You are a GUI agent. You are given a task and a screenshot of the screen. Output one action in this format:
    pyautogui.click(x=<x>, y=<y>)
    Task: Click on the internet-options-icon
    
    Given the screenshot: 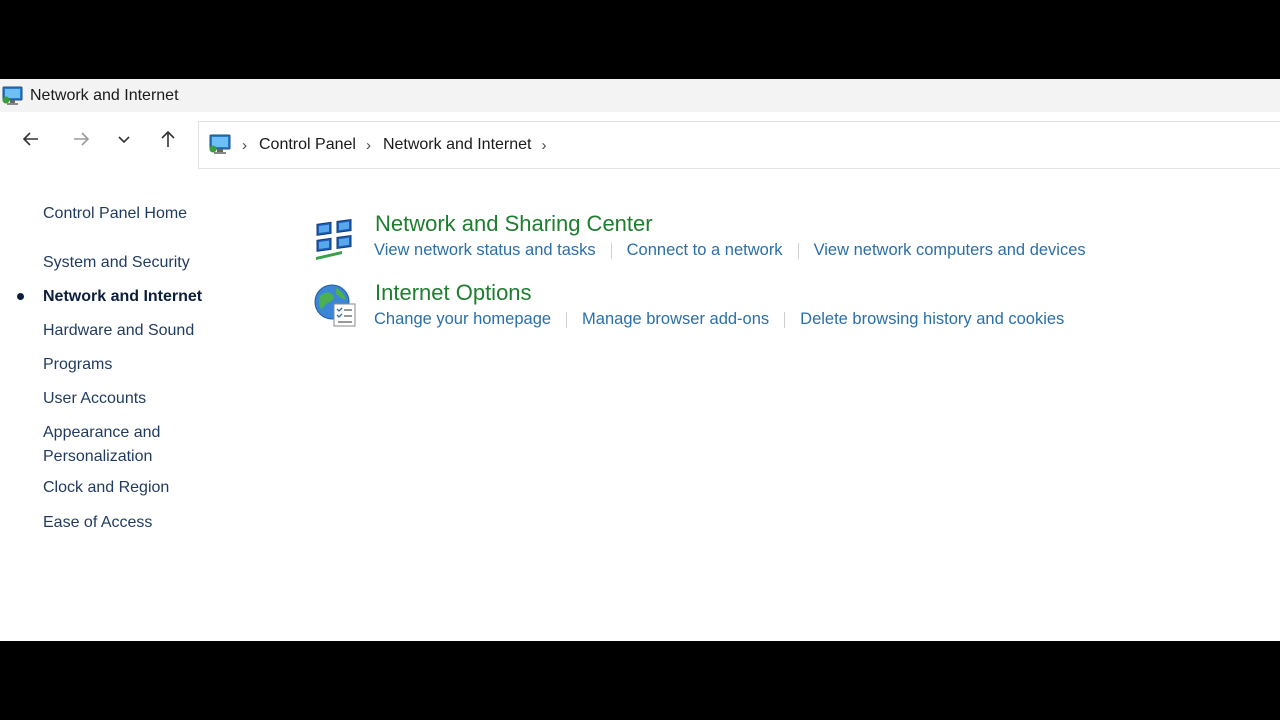 What is the action you would take?
    pyautogui.click(x=335, y=305)
    